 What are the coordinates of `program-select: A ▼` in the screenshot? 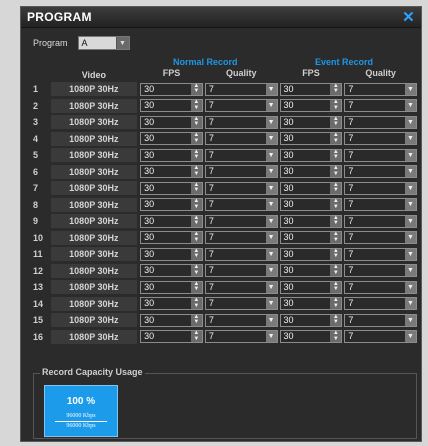 It's located at (103, 43).